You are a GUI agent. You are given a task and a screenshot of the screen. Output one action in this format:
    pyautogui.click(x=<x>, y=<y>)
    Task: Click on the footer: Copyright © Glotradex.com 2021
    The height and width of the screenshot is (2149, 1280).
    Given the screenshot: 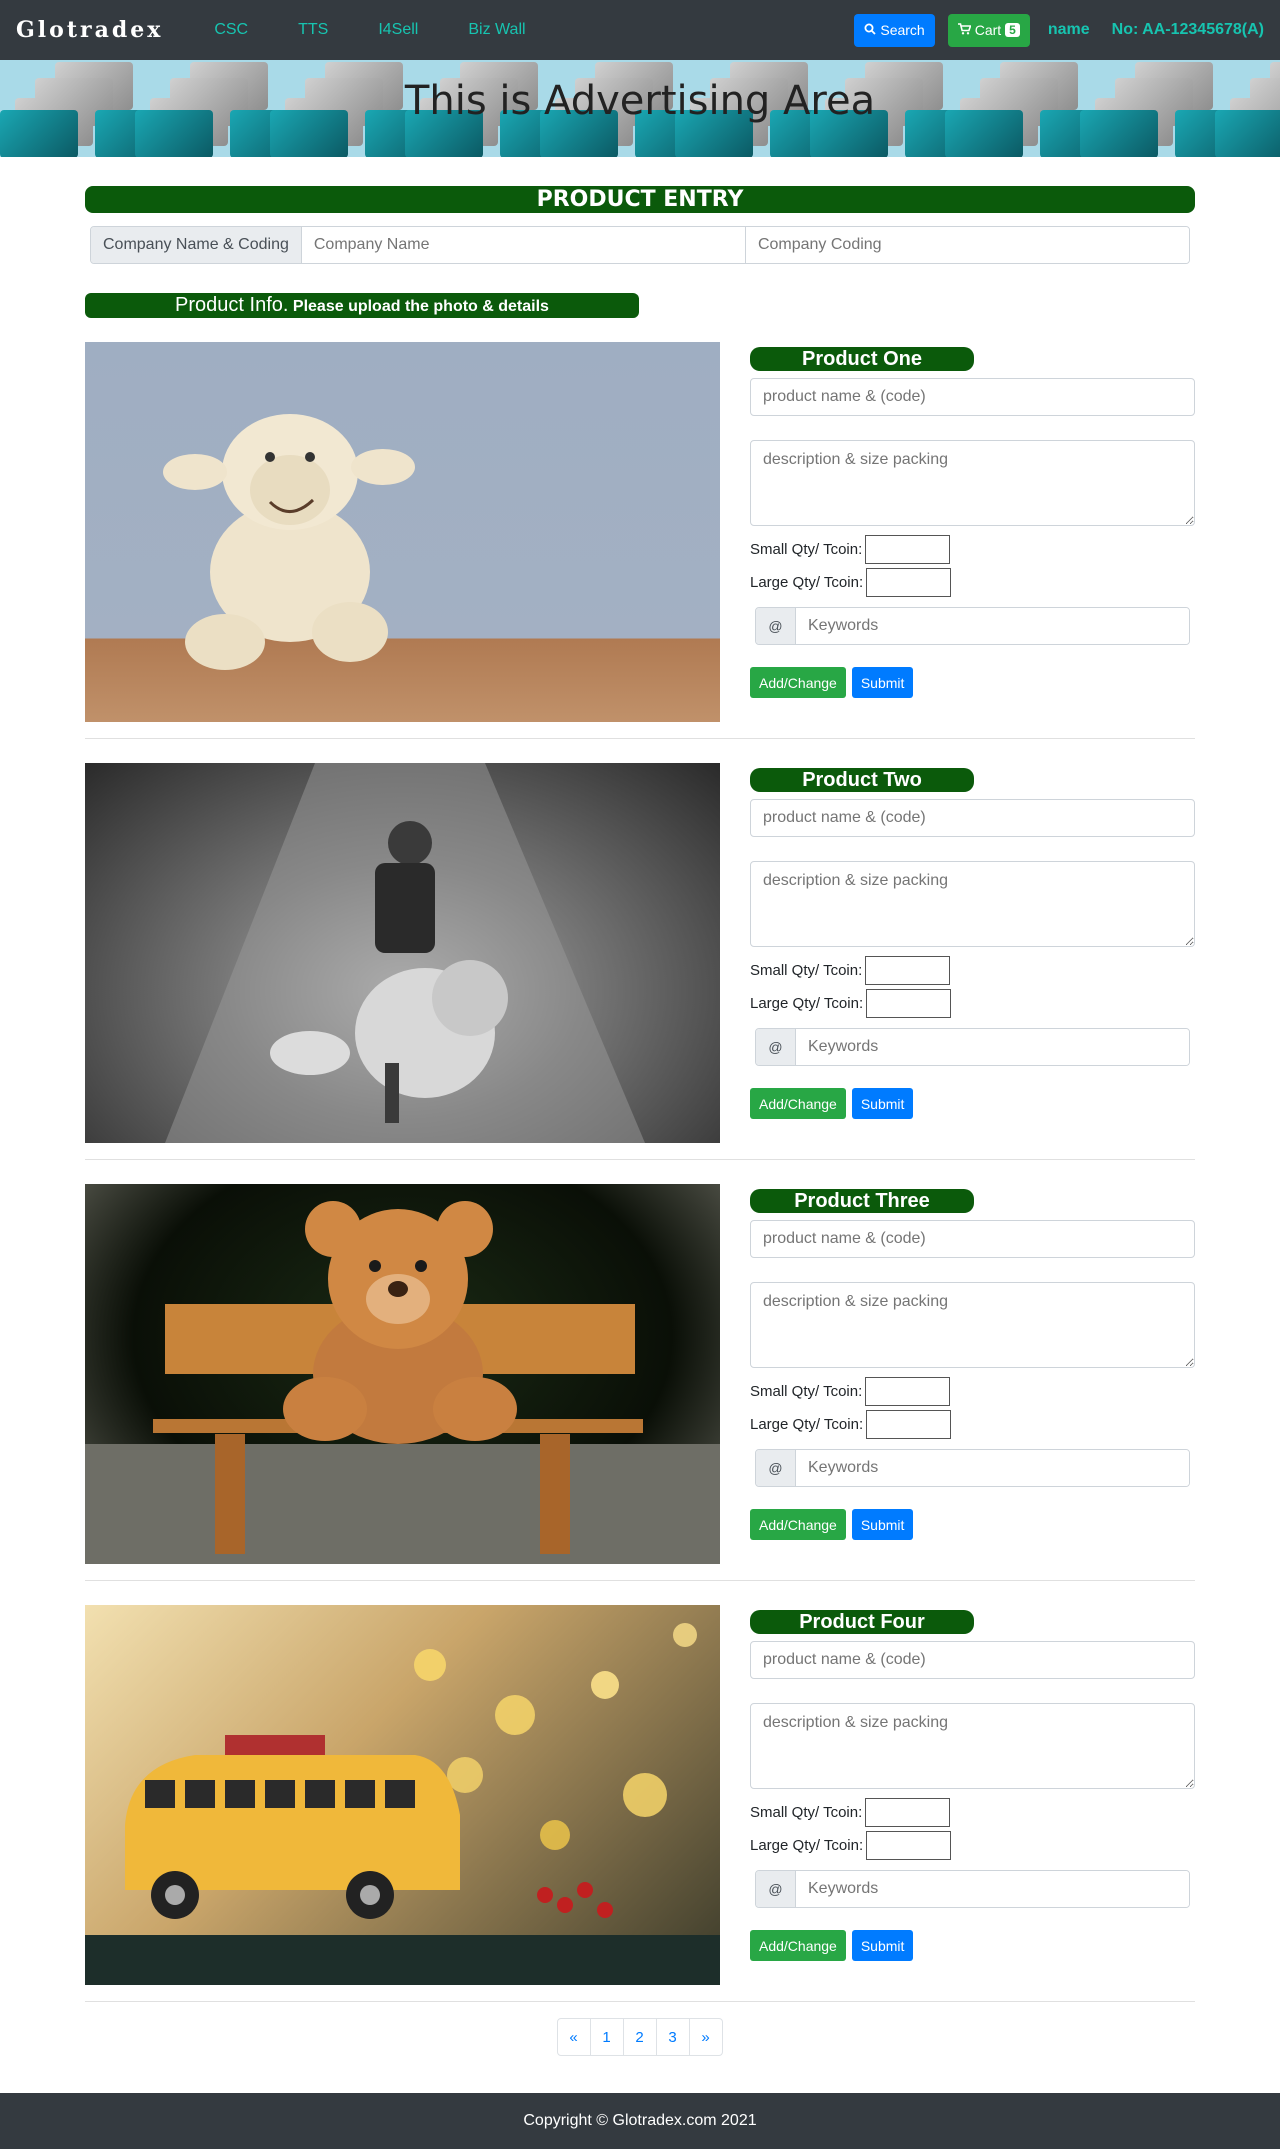 What is the action you would take?
    pyautogui.click(x=640, y=2121)
    